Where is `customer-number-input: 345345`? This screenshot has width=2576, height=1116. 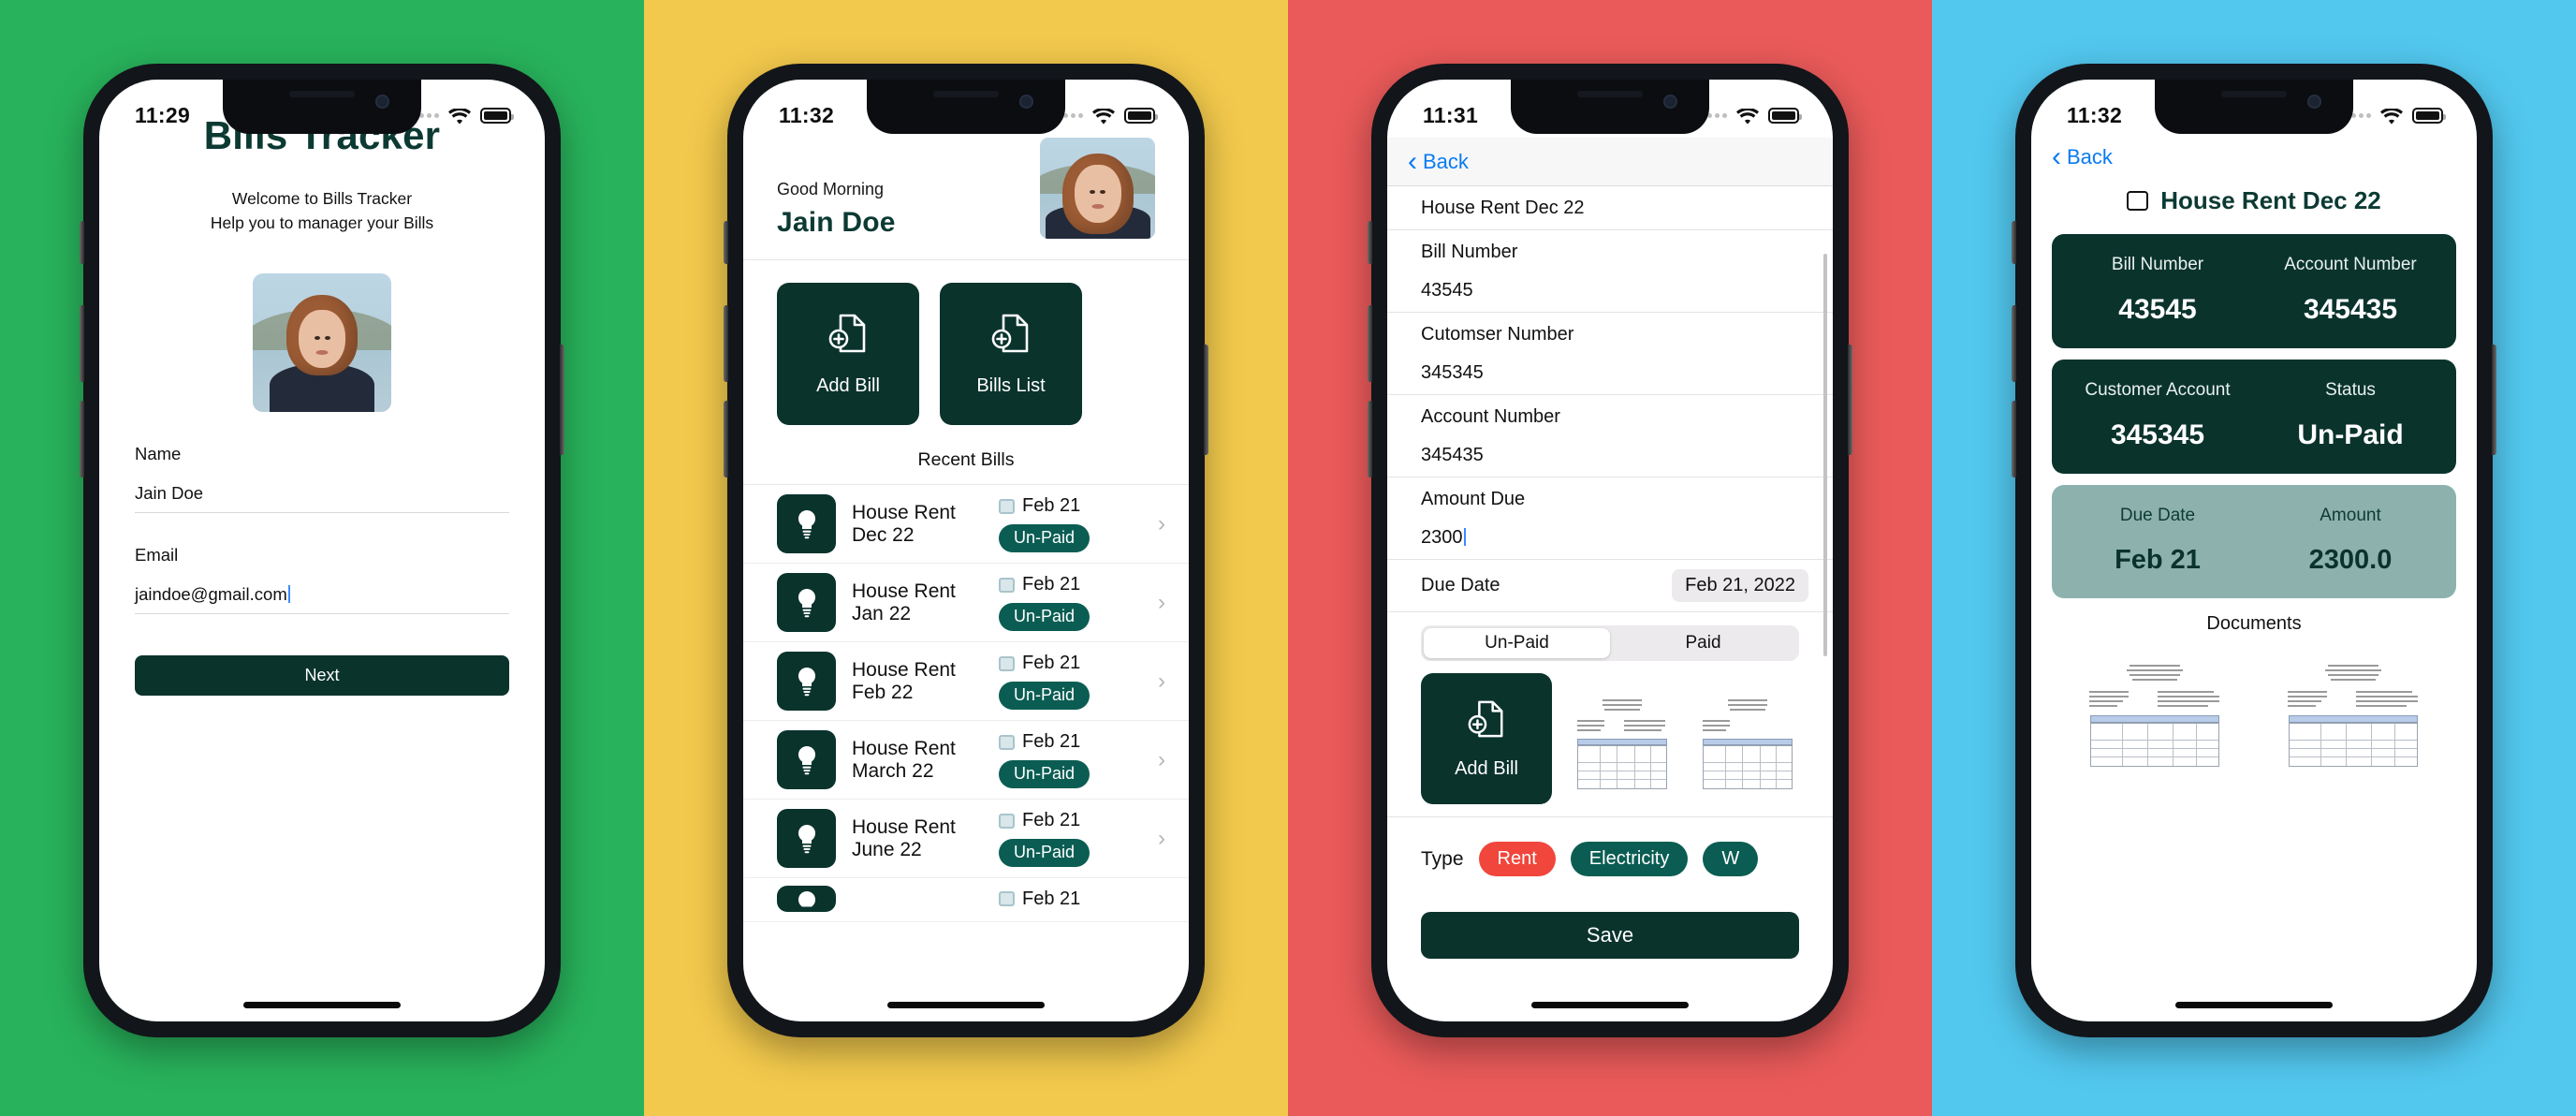
customer-number-input: 345345 is located at coordinates (1610, 373).